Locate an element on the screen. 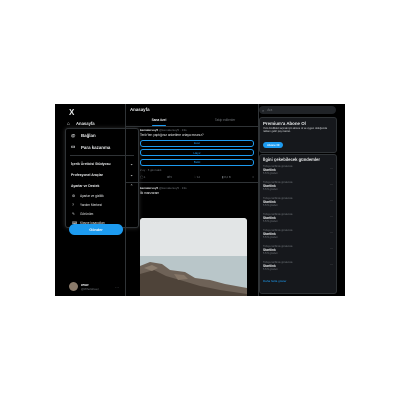 Image resolution: width=400 pixels, height=400 pixels. post-actions: ◯ 1 ⇄ 5 ♡ 12 ▮ 8,2 B ⌑ is located at coordinates (197, 177).